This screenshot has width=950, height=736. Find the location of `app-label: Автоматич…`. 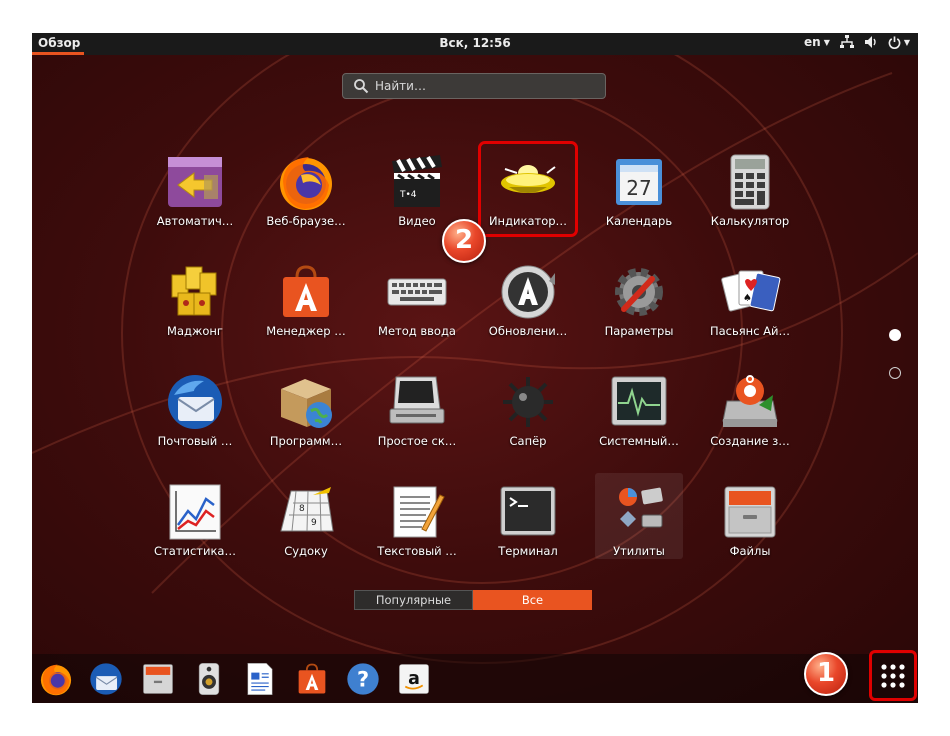

app-label: Автоматич… is located at coordinates (195, 221).